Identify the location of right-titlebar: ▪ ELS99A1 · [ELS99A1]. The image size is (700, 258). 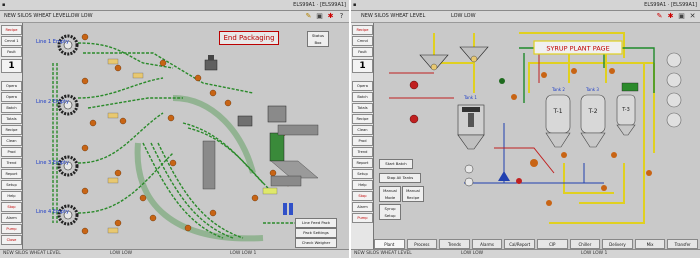
(525, 5).